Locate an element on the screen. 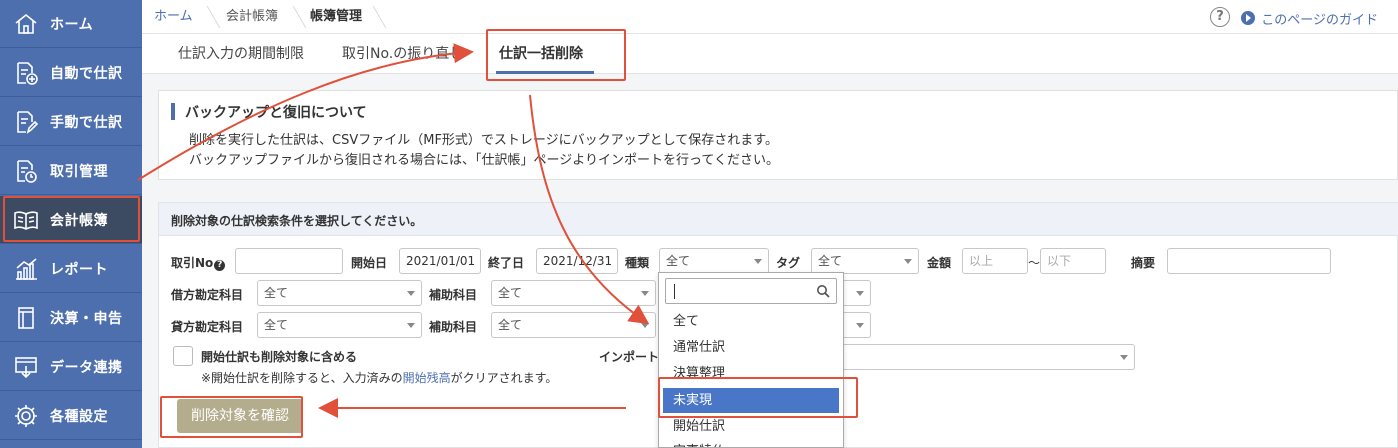  sidebar-item-manual-journal: 手動で仕訳 is located at coordinates (71, 122).